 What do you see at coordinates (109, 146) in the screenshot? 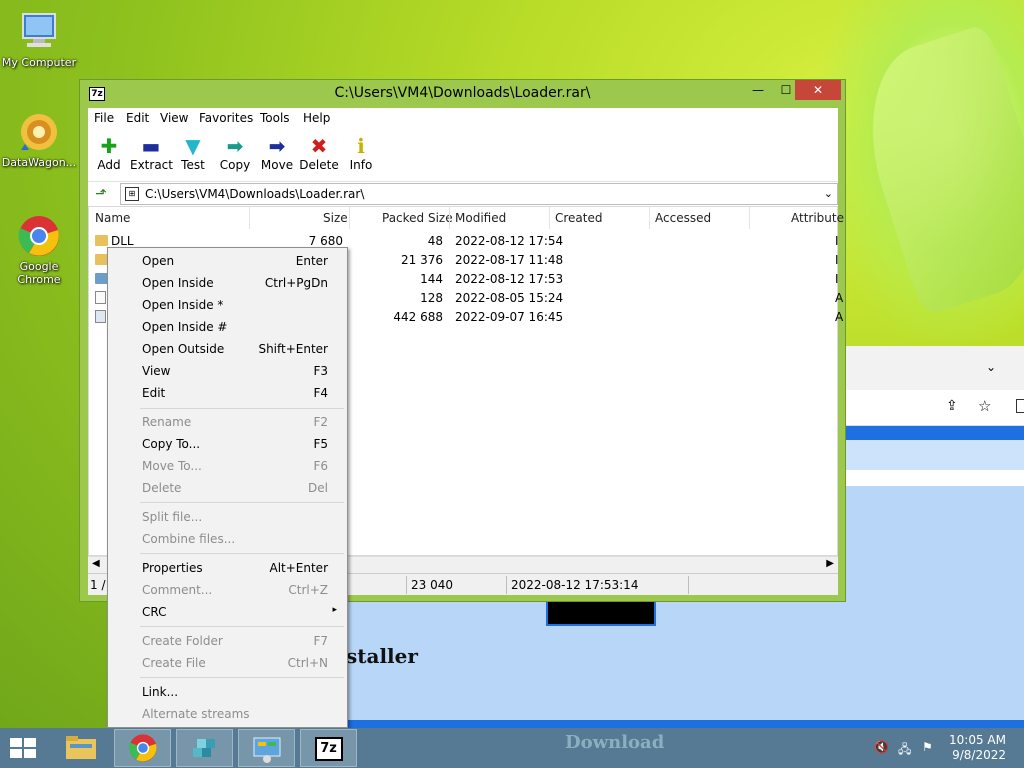
I see `add-icon: ✚` at bounding box center [109, 146].